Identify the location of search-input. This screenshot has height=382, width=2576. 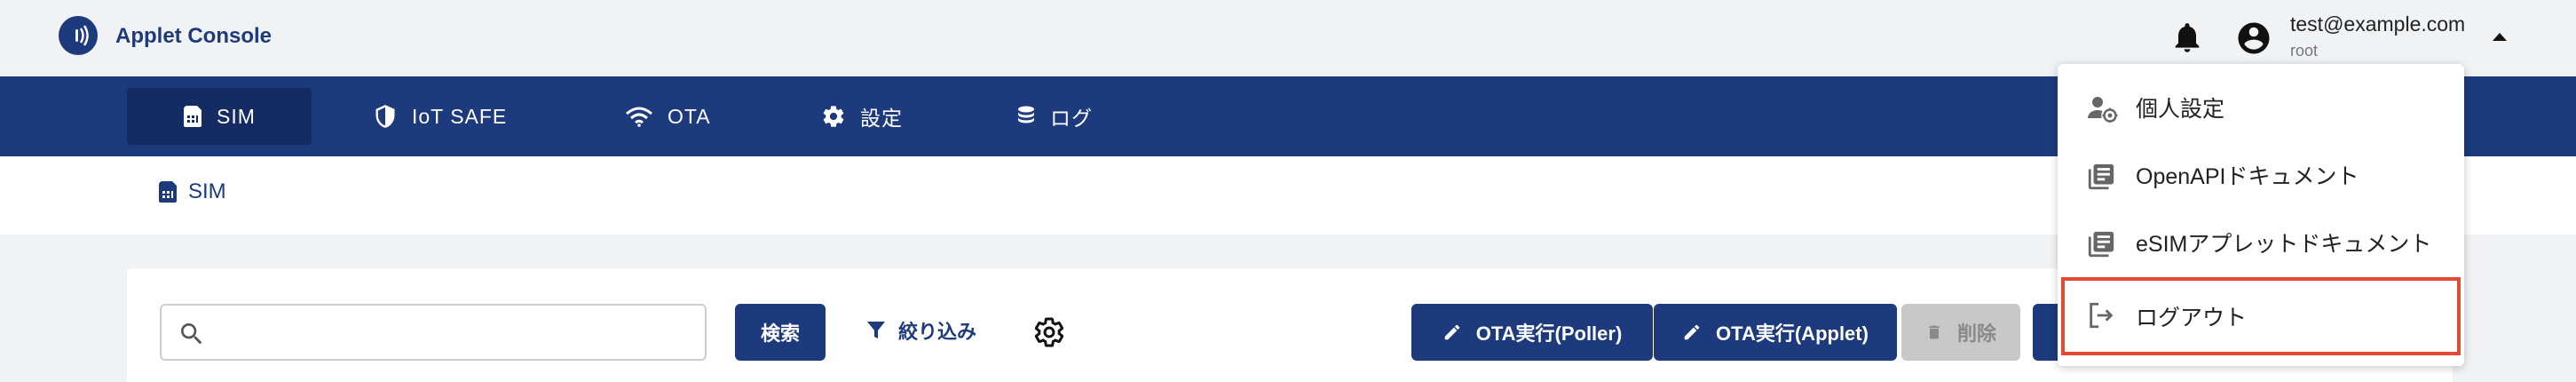
(454, 332).